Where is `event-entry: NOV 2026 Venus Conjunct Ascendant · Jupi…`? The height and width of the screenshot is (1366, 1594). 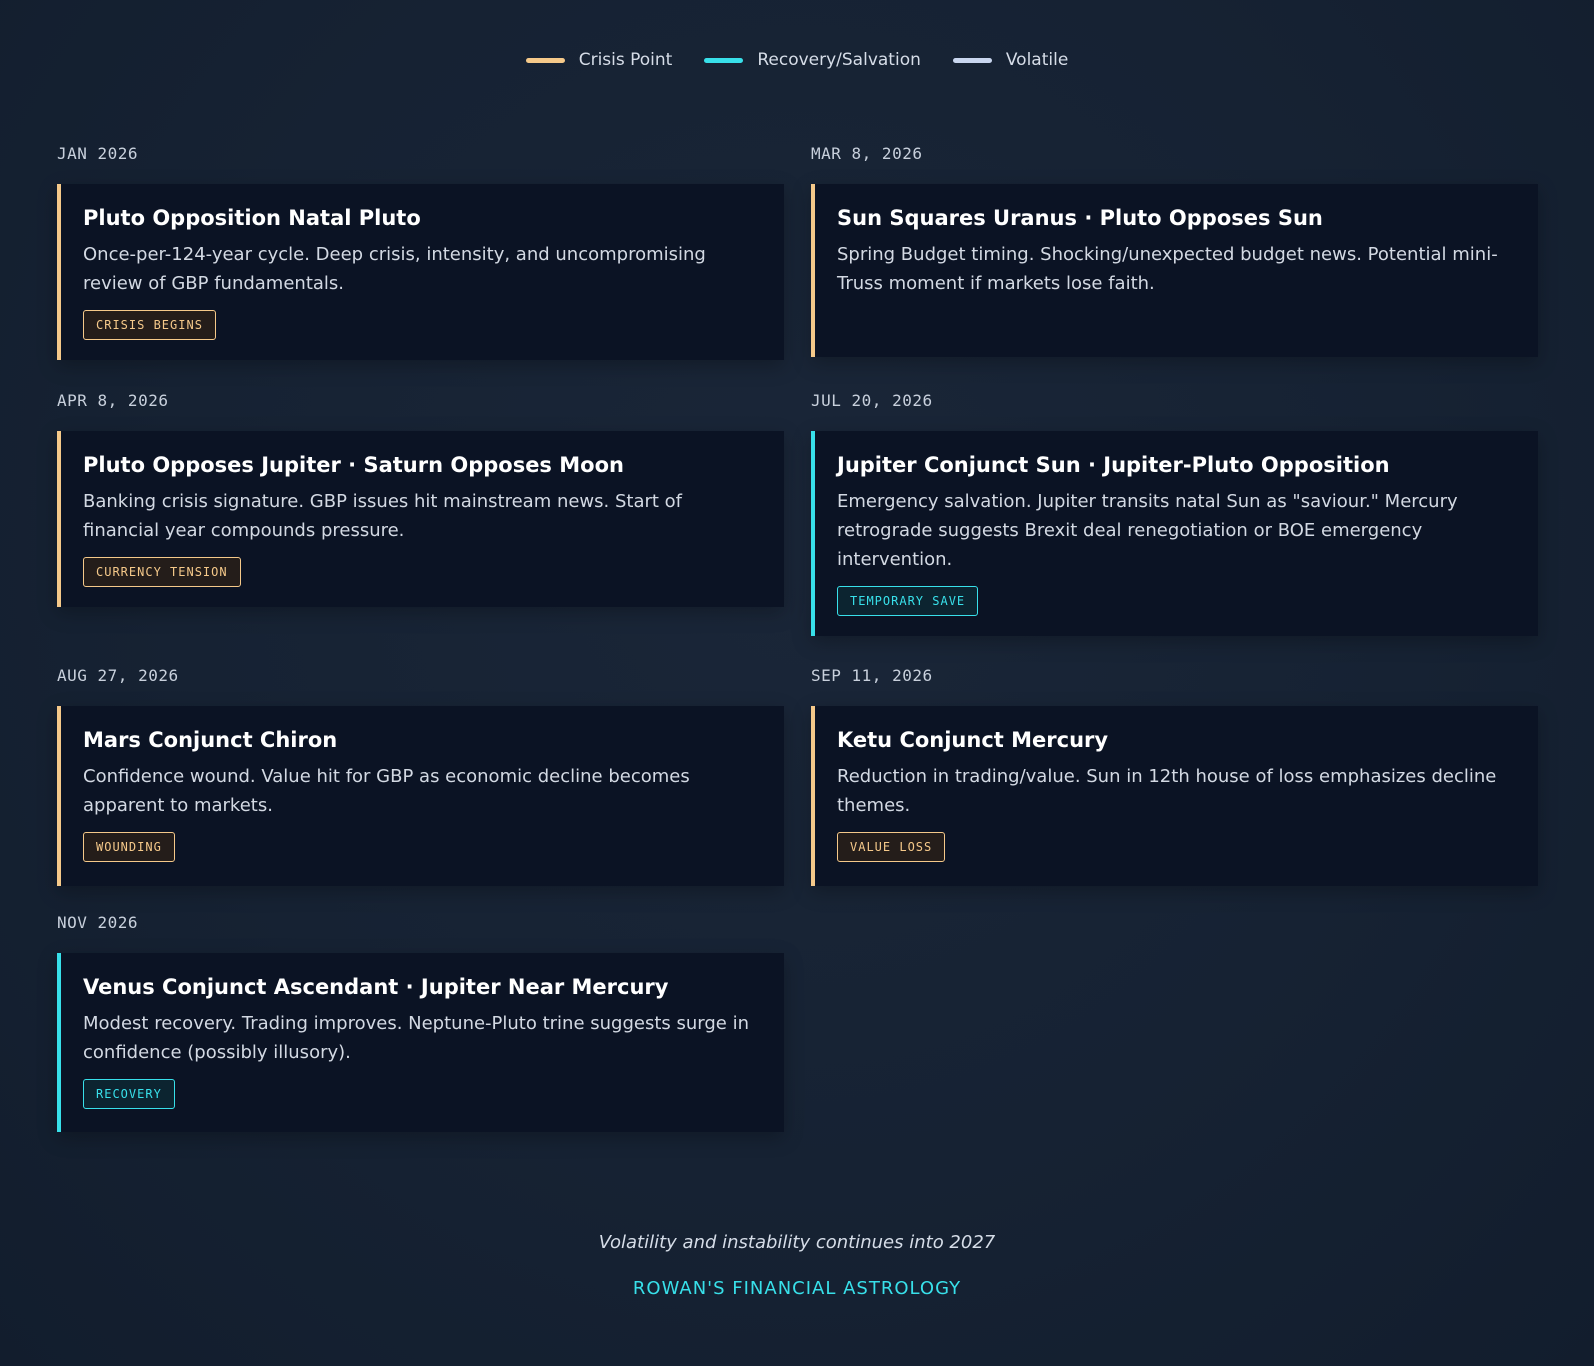 event-entry: NOV 2026 Venus Conjunct Ascendant · Jupi… is located at coordinates (420, 1022).